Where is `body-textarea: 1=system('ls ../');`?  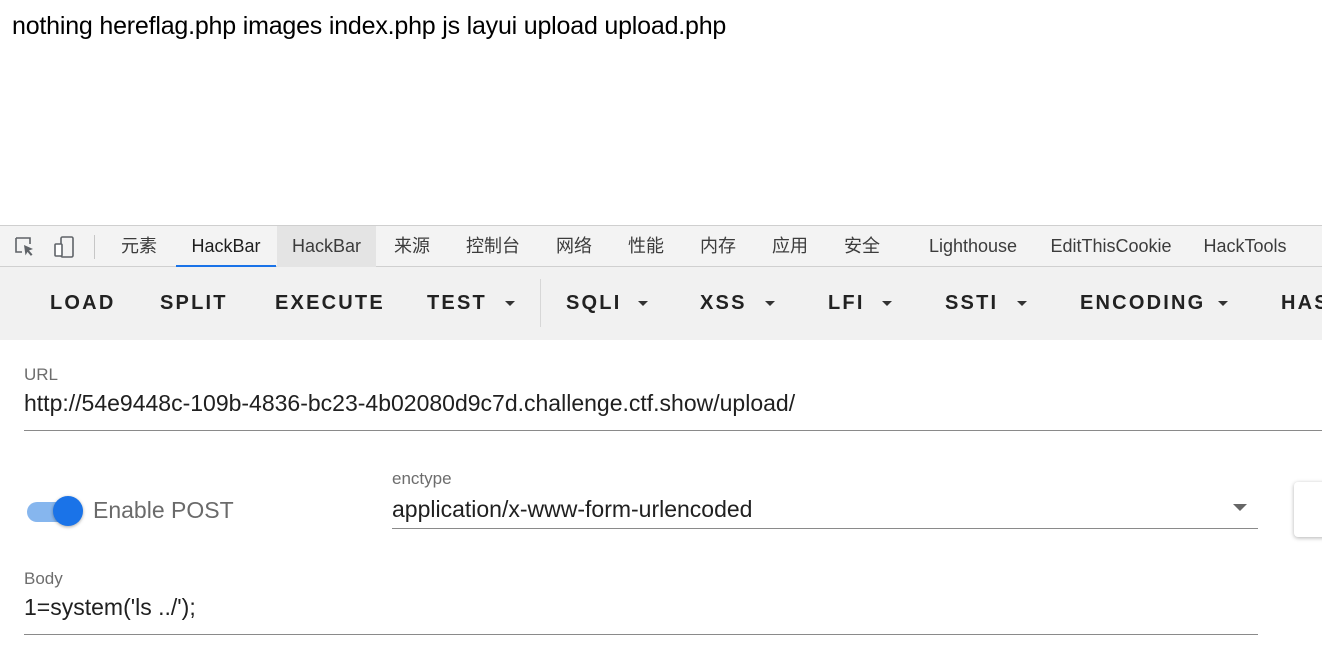
body-textarea: 1=system('ls ../'); is located at coordinates (110, 607).